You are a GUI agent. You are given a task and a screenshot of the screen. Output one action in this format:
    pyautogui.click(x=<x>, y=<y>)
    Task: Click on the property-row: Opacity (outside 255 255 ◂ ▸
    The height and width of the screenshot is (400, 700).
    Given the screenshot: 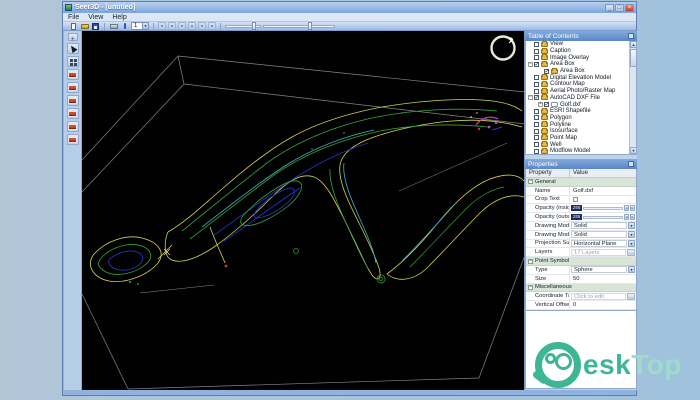 What is the action you would take?
    pyautogui.click(x=581, y=217)
    